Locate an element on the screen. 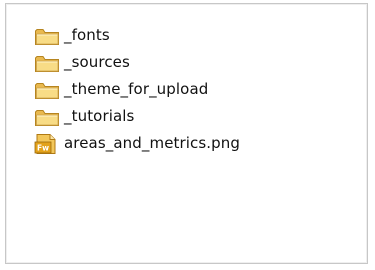  list-item-fonts: _fonts is located at coordinates (137, 35).